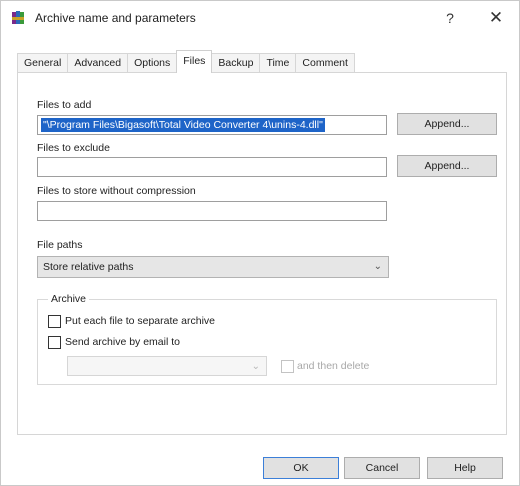 The image size is (520, 486). What do you see at coordinates (212, 211) in the screenshot?
I see `no-compression-input` at bounding box center [212, 211].